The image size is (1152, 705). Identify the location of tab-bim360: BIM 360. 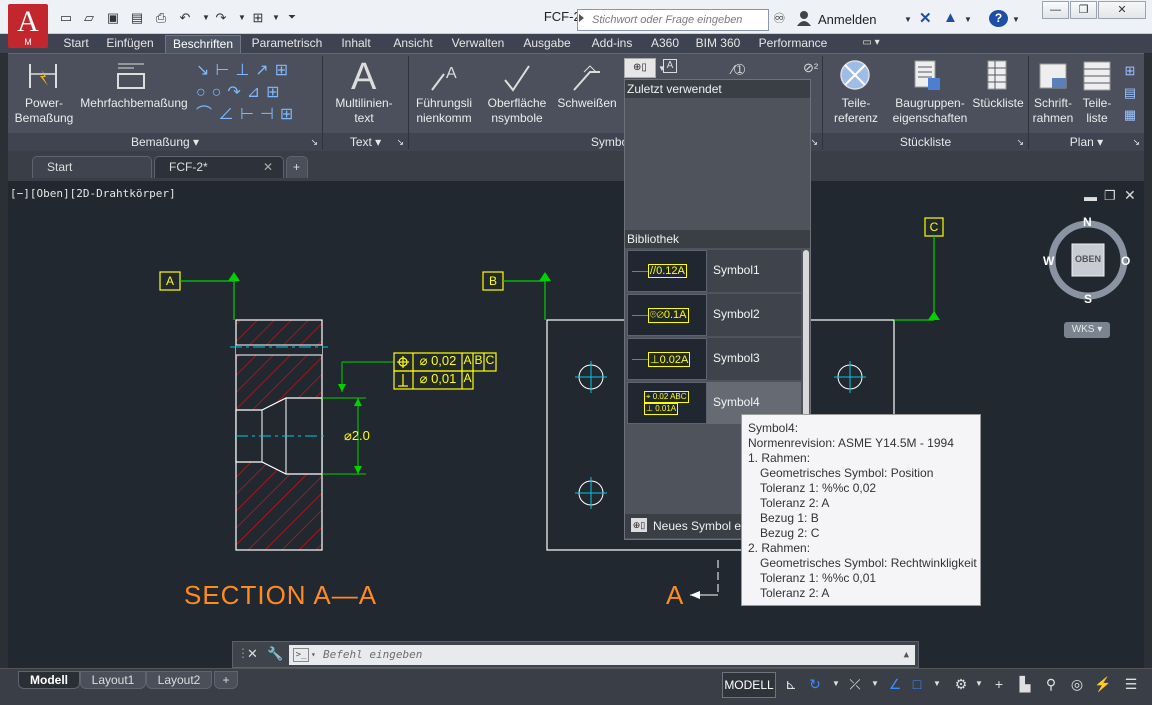
(718, 44).